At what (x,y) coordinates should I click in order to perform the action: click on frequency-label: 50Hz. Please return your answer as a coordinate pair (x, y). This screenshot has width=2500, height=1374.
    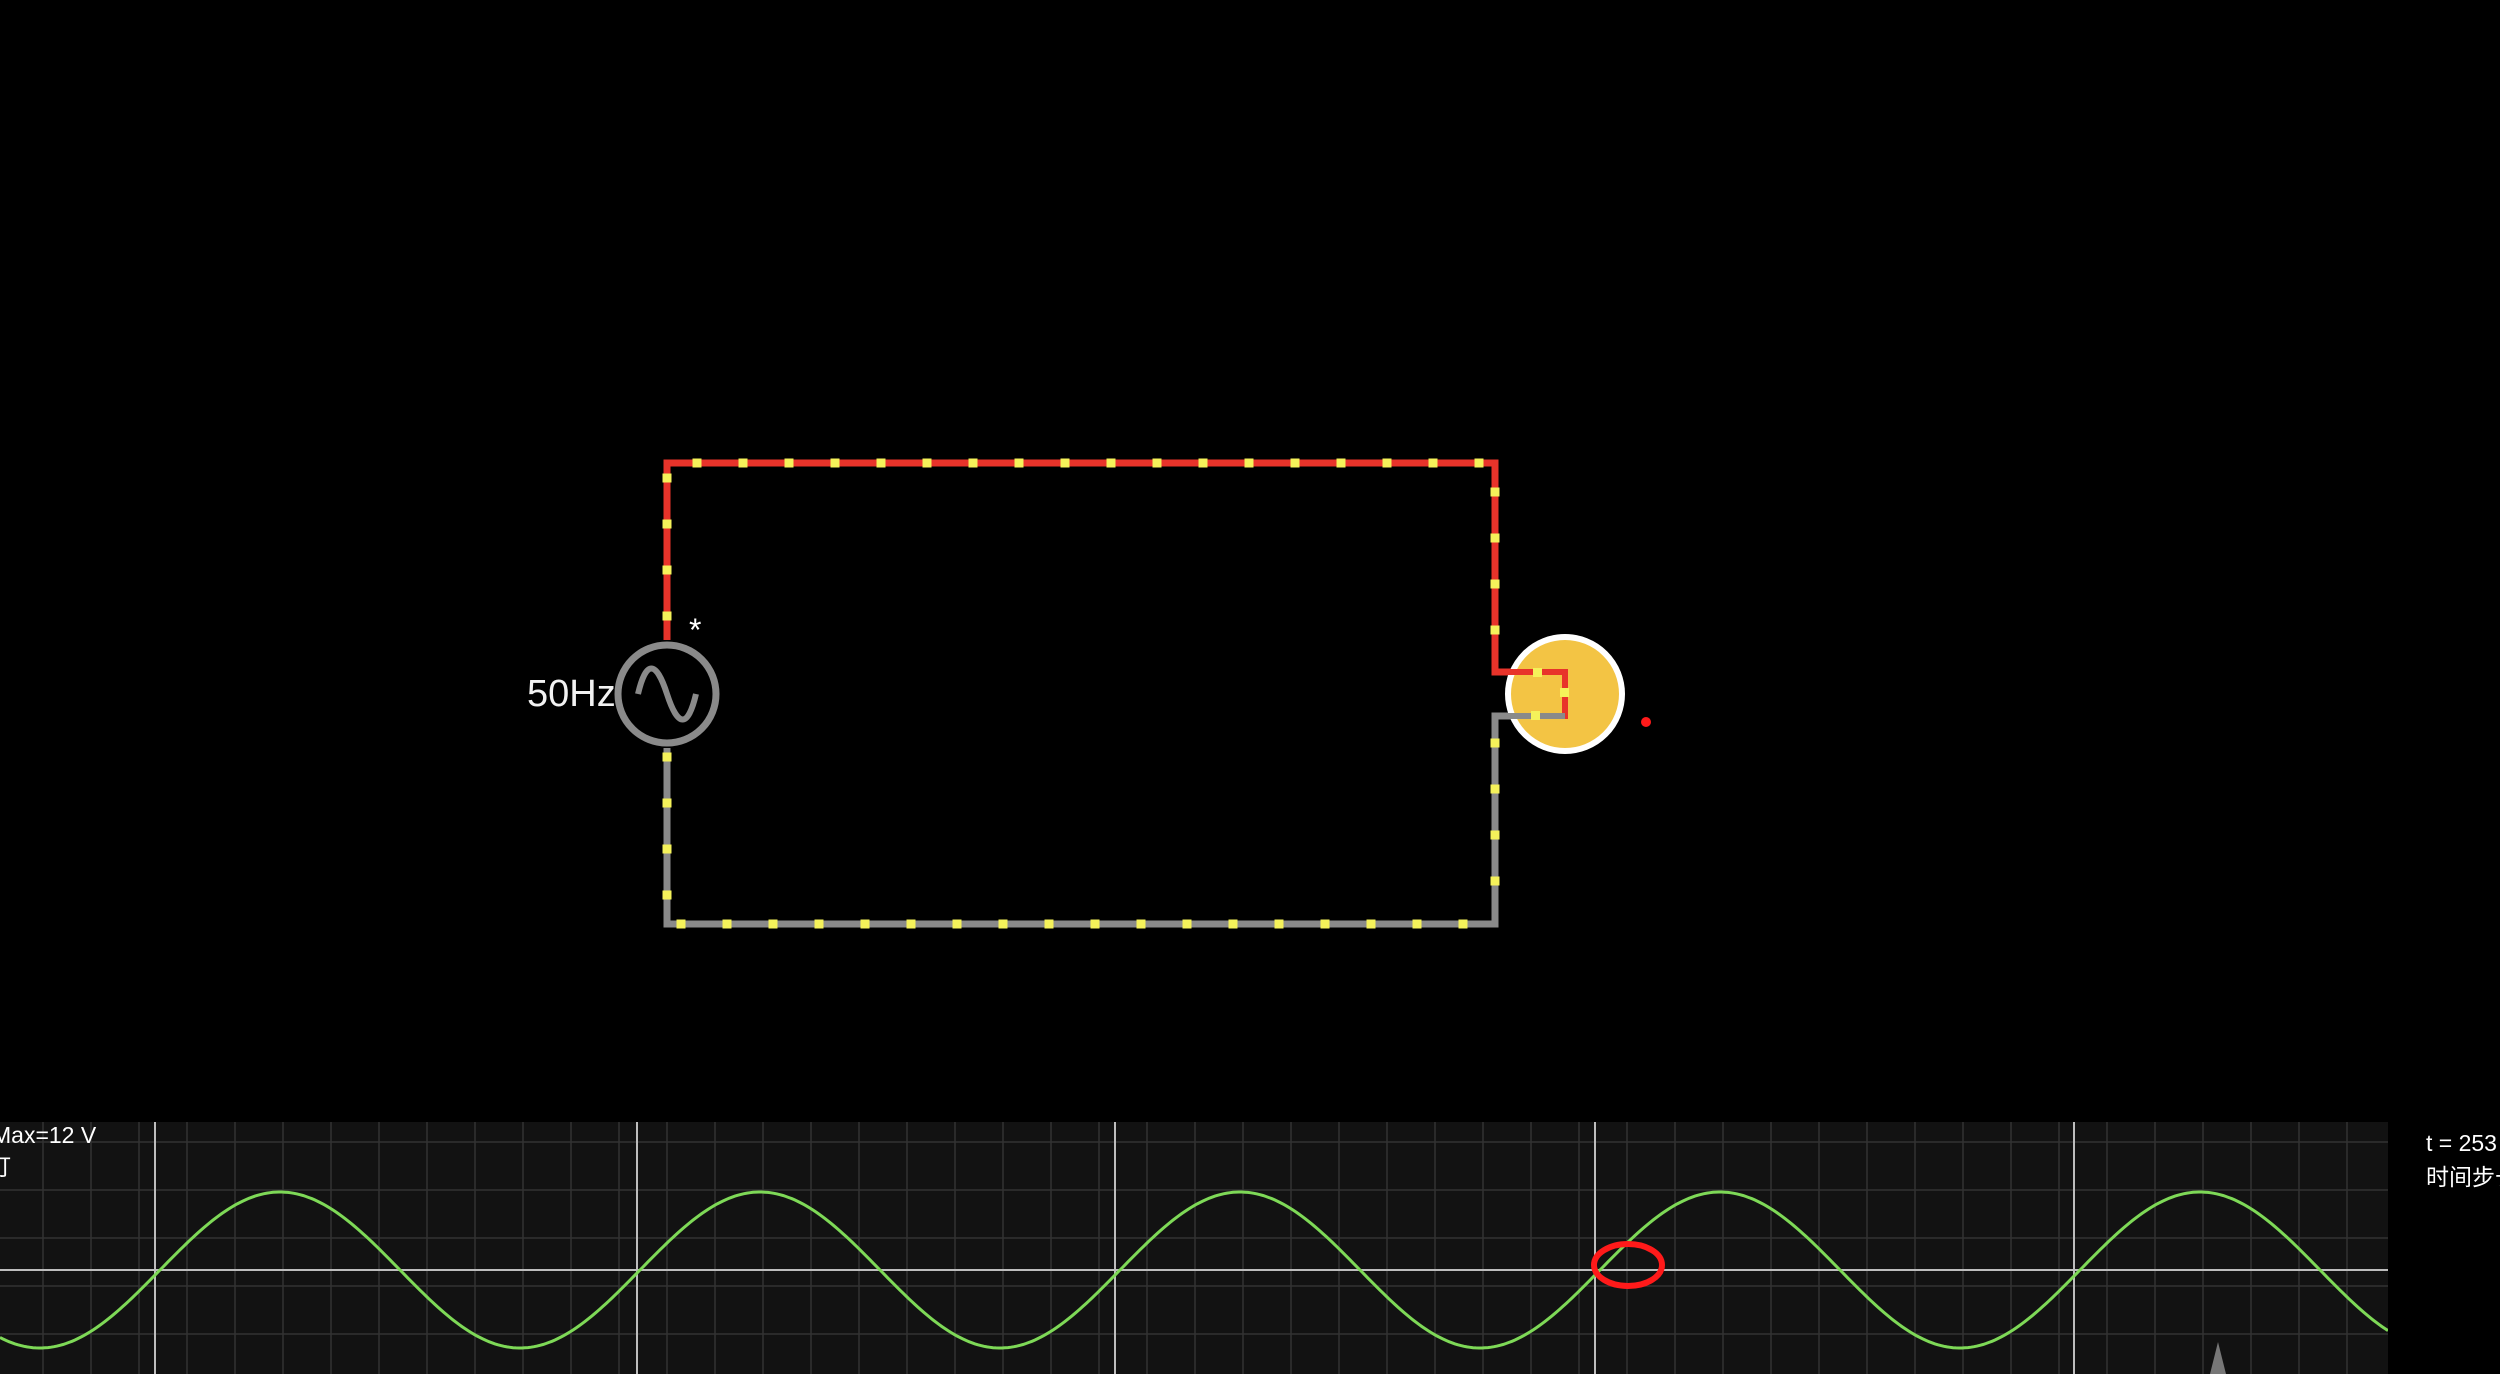
    Looking at the image, I should click on (571, 694).